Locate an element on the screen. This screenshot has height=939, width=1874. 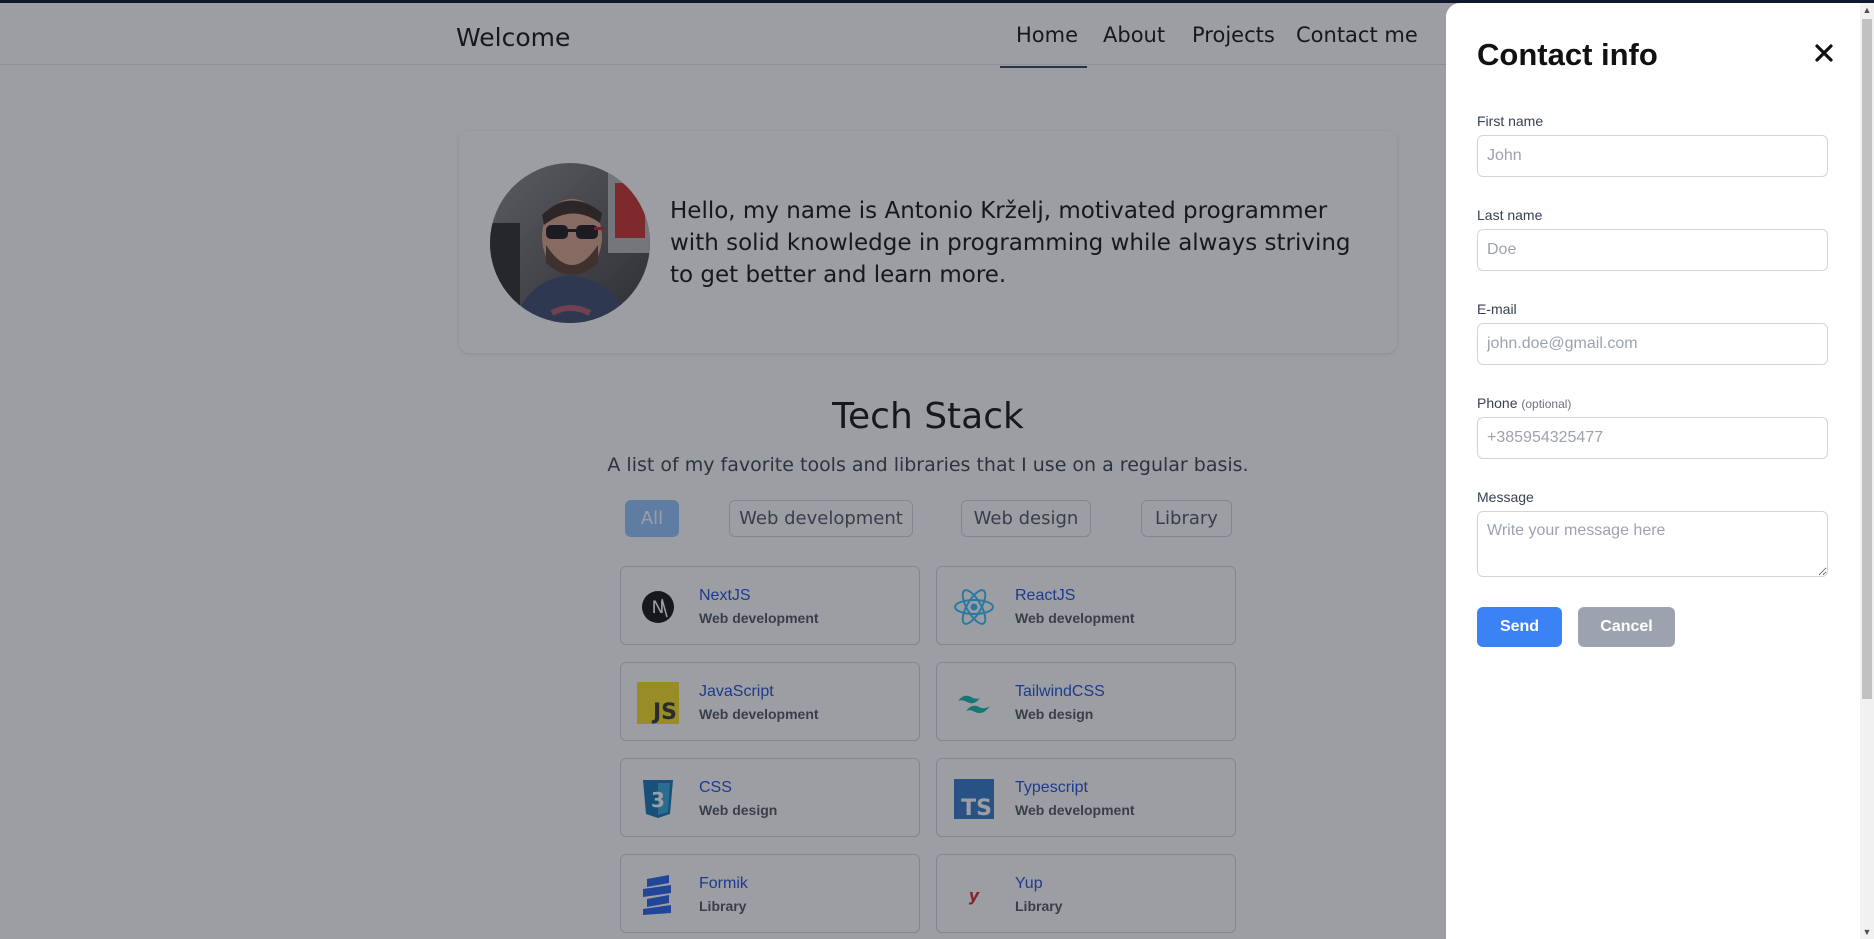
first-name-label: First name is located at coordinates (1510, 121).